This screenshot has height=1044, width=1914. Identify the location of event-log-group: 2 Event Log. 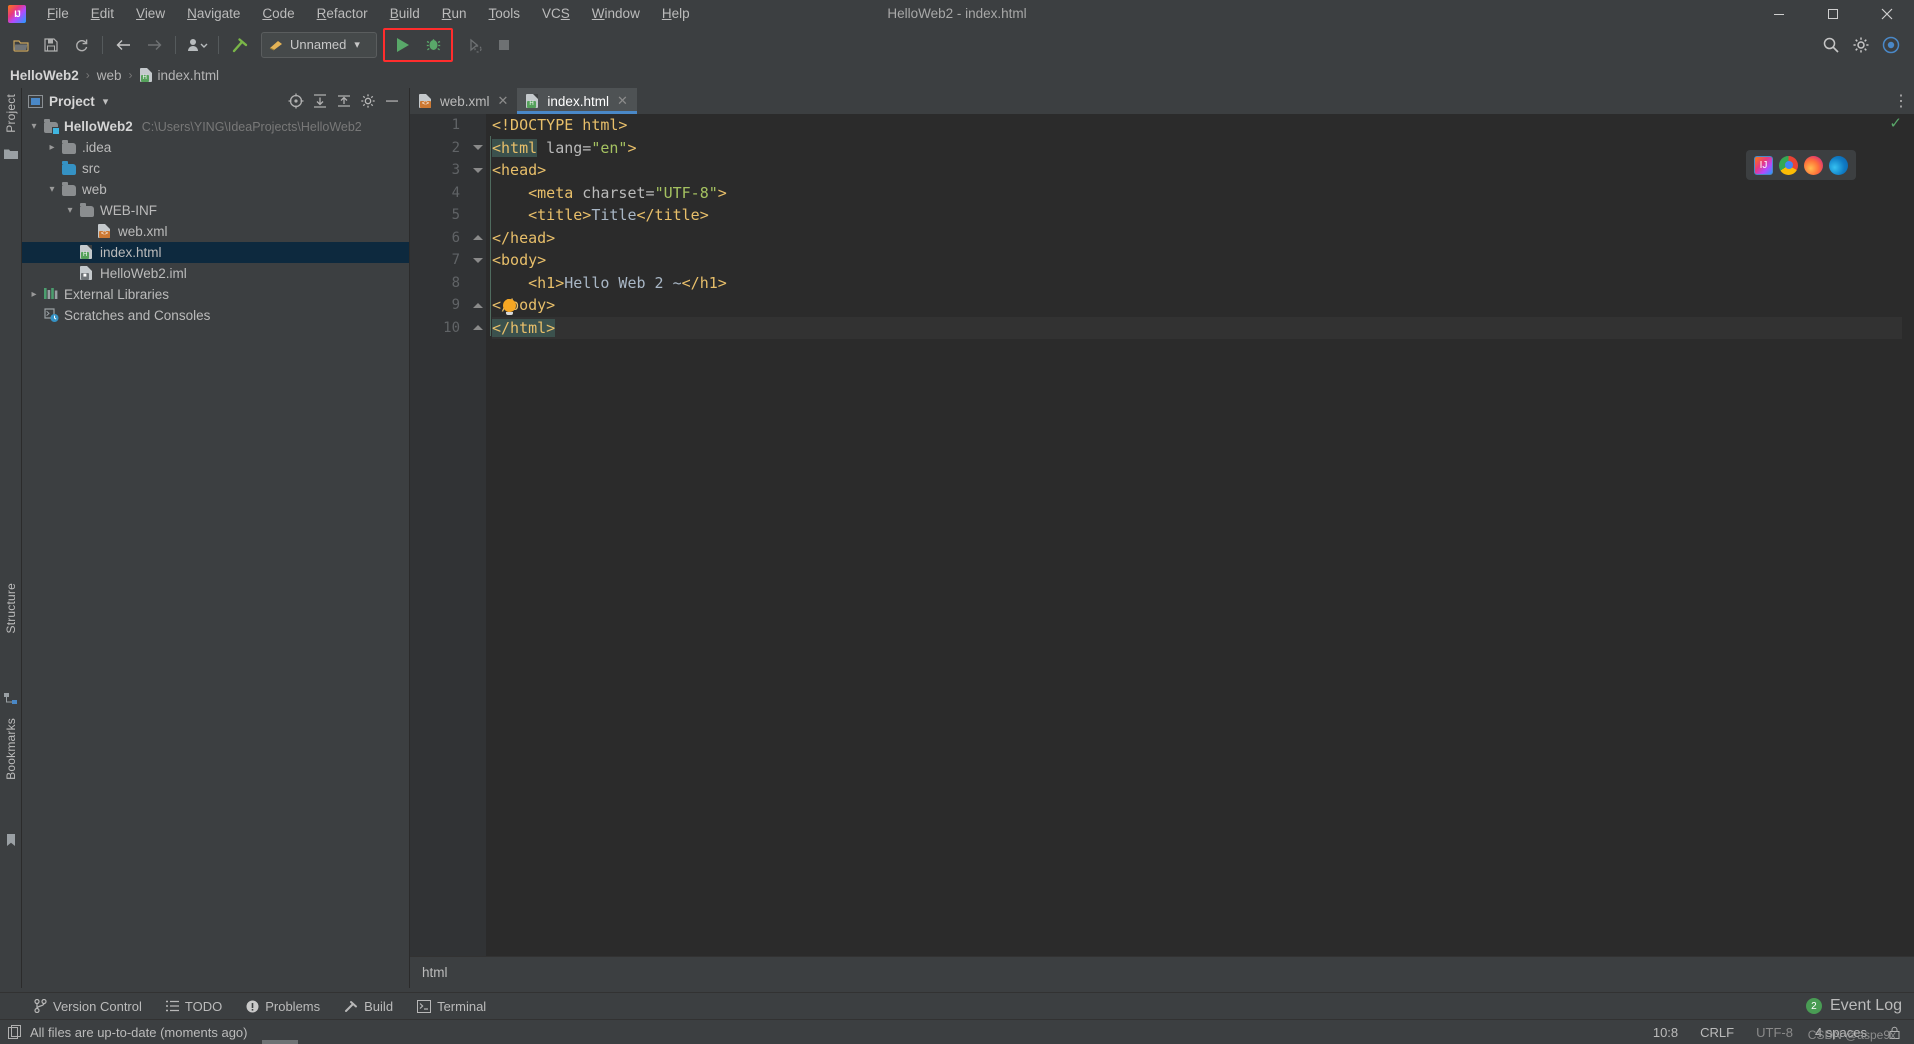
(1859, 1006).